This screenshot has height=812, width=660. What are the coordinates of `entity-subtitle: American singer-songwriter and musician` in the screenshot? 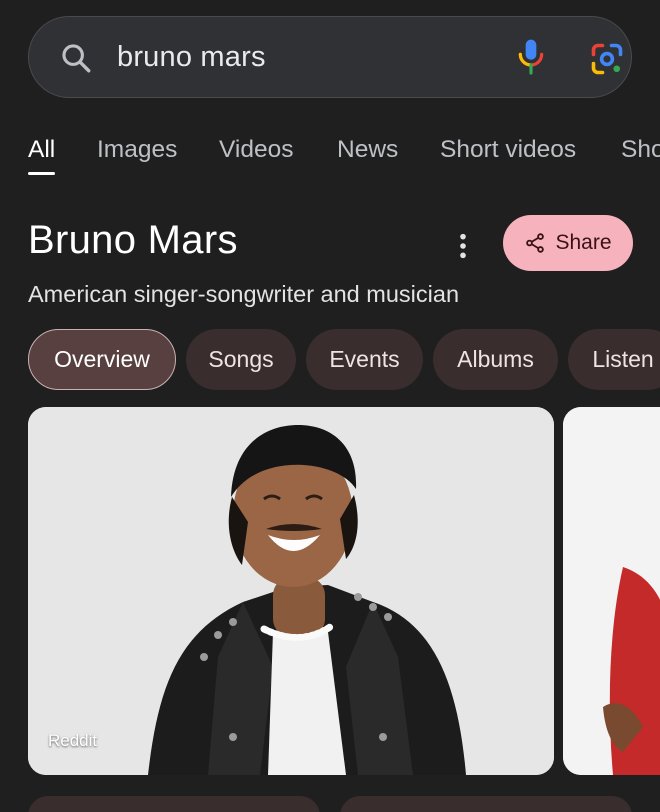 It's located at (244, 294).